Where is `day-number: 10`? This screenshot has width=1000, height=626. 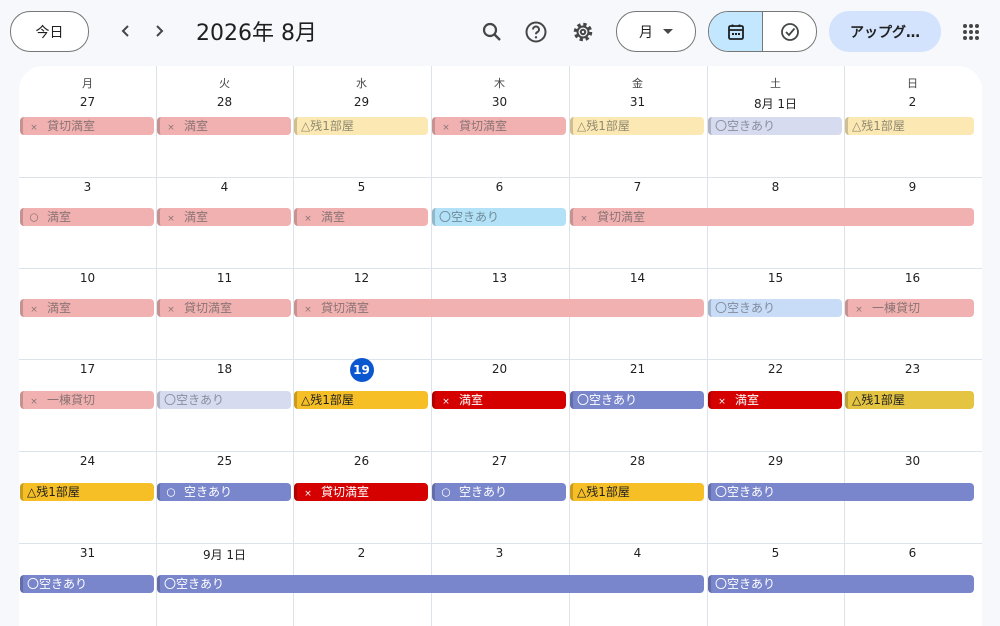
day-number: 10 is located at coordinates (87, 278).